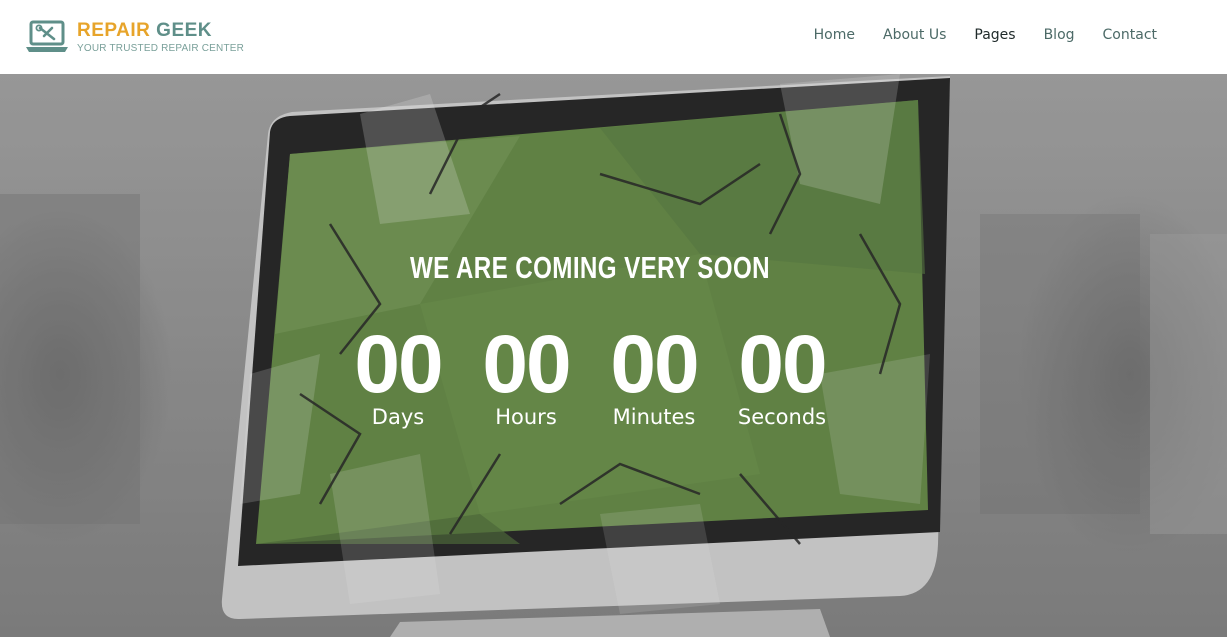  I want to click on countdown-timer: 00 Days 00 Hours 00 Minutes 00 Seconds, so click(590, 376).